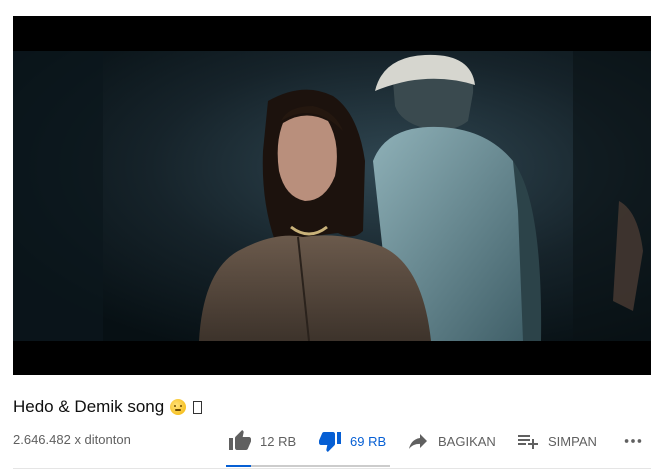  I want to click on share-button: BAGIKAN, so click(461, 441).